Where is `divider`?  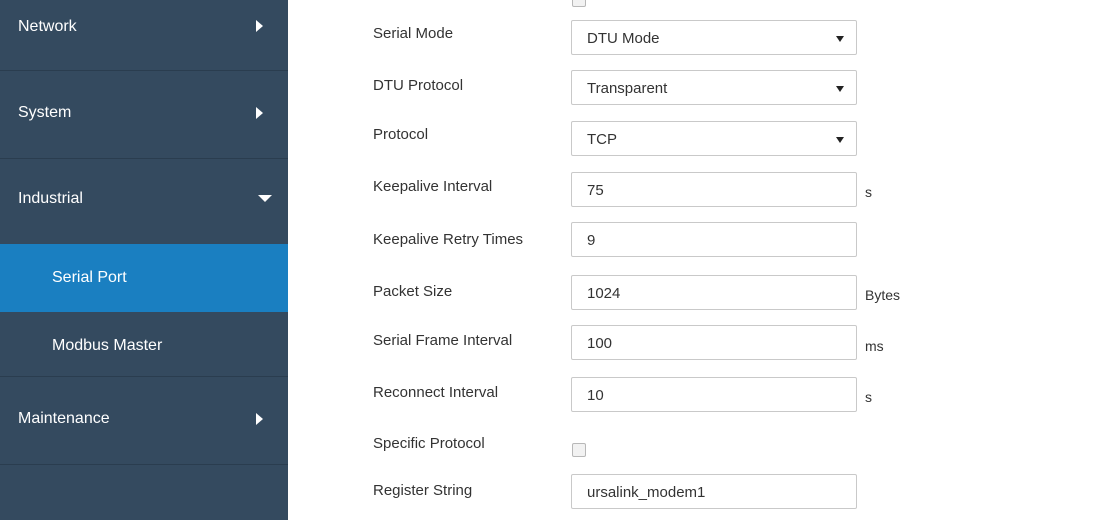
divider is located at coordinates (144, 464).